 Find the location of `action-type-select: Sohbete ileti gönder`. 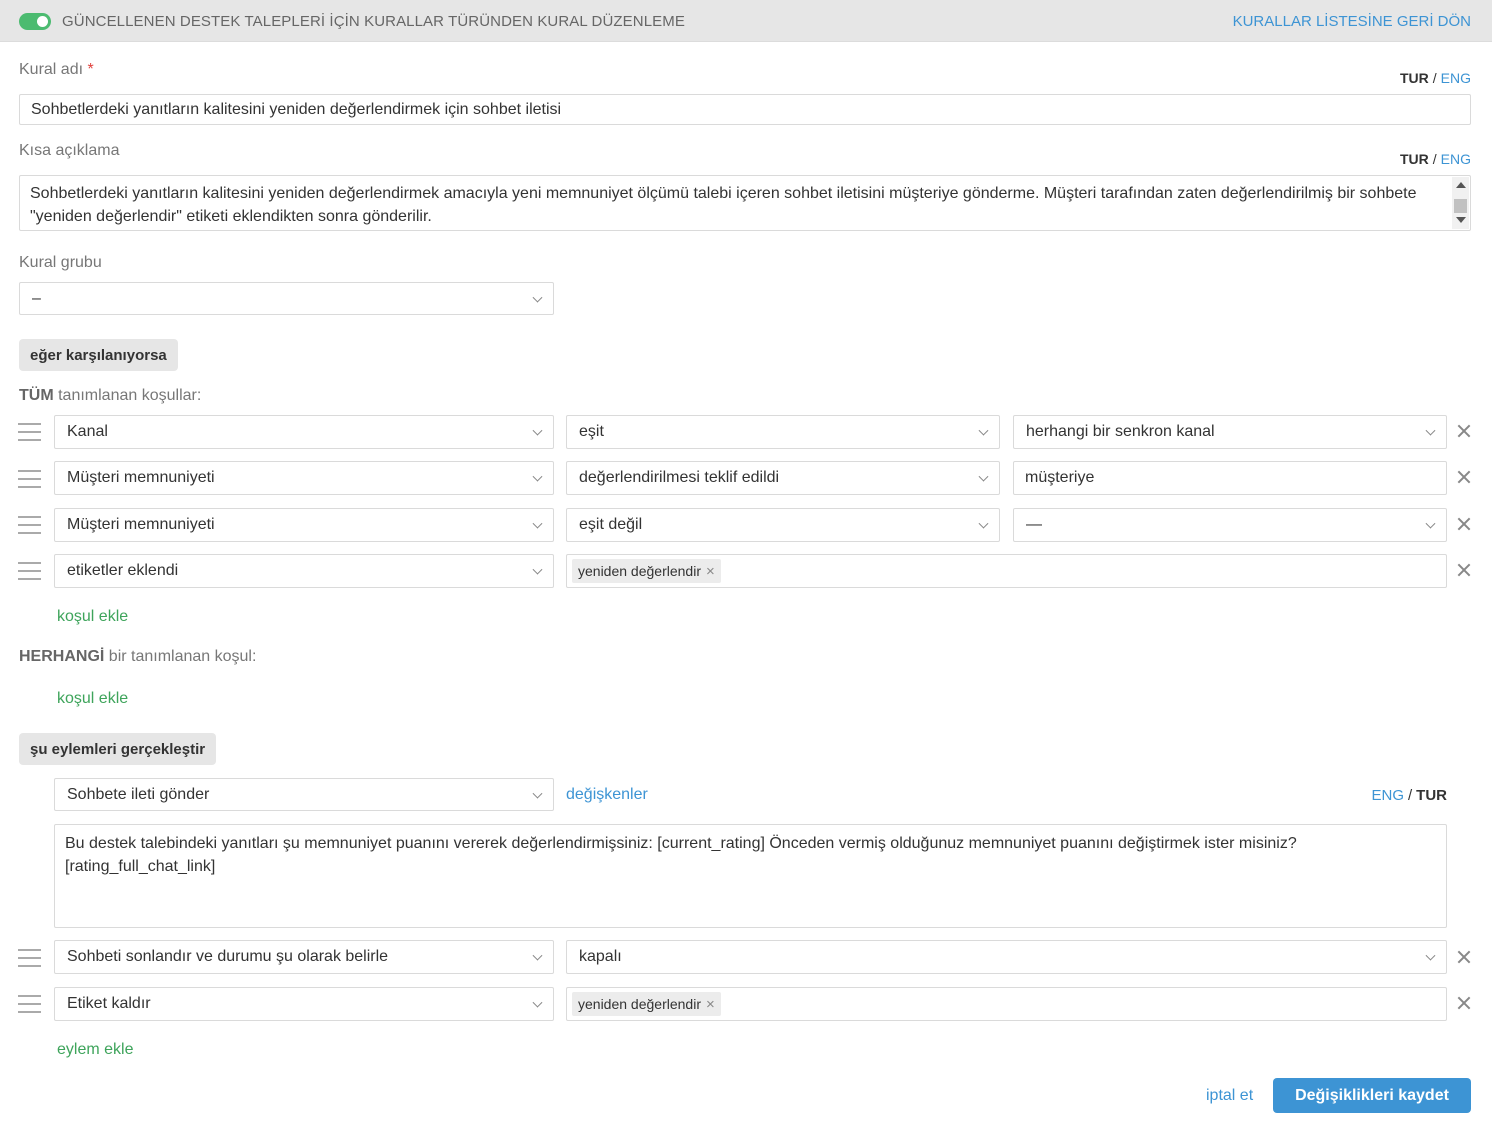

action-type-select: Sohbete ileti gönder is located at coordinates (304, 794).